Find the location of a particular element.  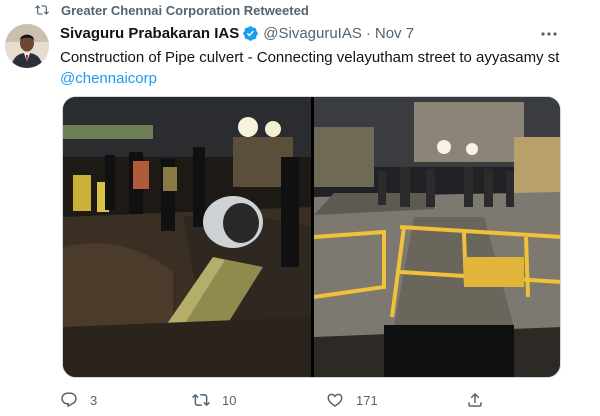

verified-badge-icon is located at coordinates (251, 33).